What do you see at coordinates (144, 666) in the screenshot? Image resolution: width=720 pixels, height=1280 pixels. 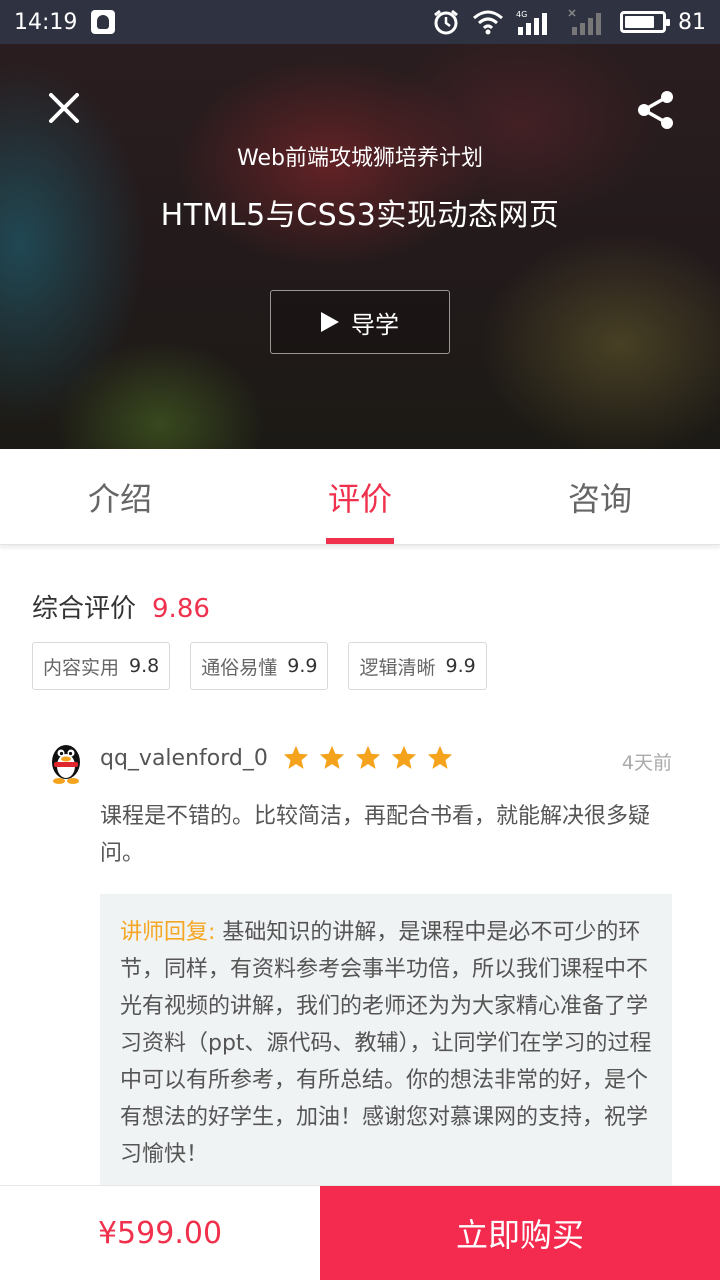 I see `rating-tag-value: 9.8` at bounding box center [144, 666].